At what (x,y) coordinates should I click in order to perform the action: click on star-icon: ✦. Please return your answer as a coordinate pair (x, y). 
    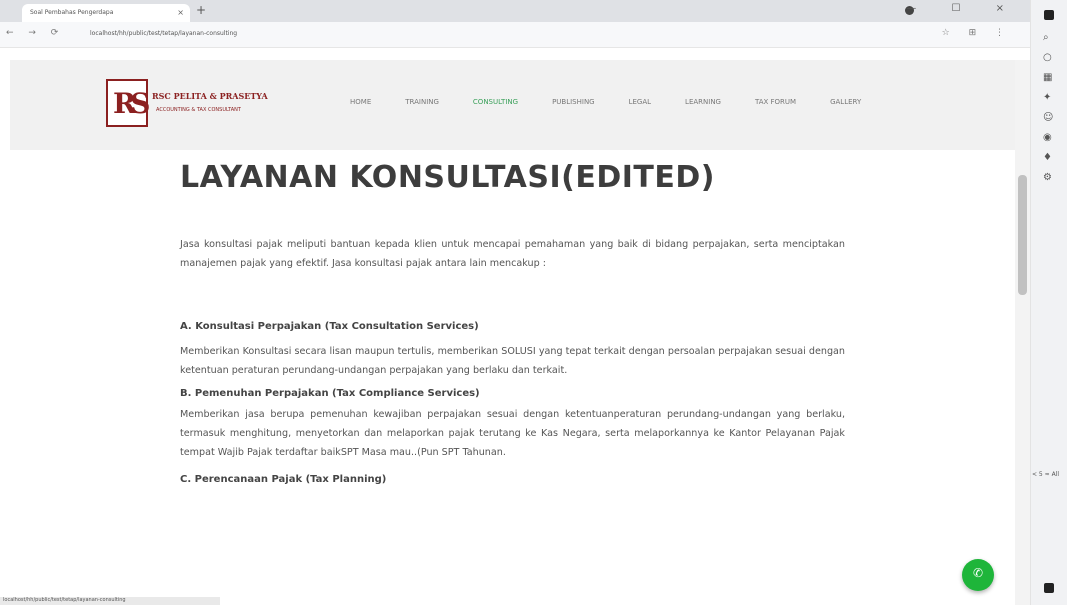
    Looking at the image, I should click on (1047, 97).